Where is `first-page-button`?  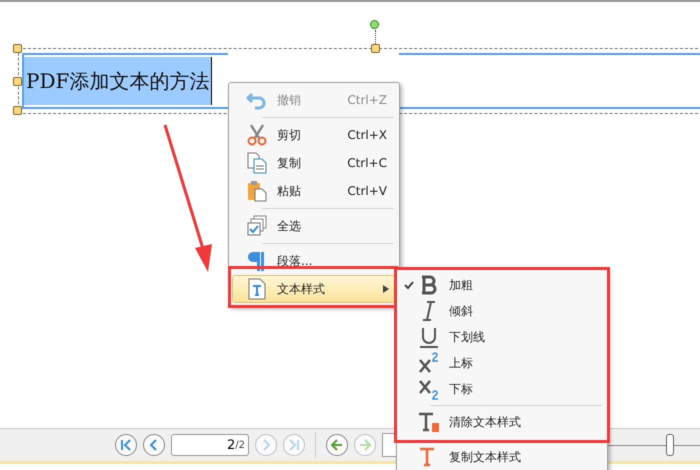
first-page-button is located at coordinates (126, 445).